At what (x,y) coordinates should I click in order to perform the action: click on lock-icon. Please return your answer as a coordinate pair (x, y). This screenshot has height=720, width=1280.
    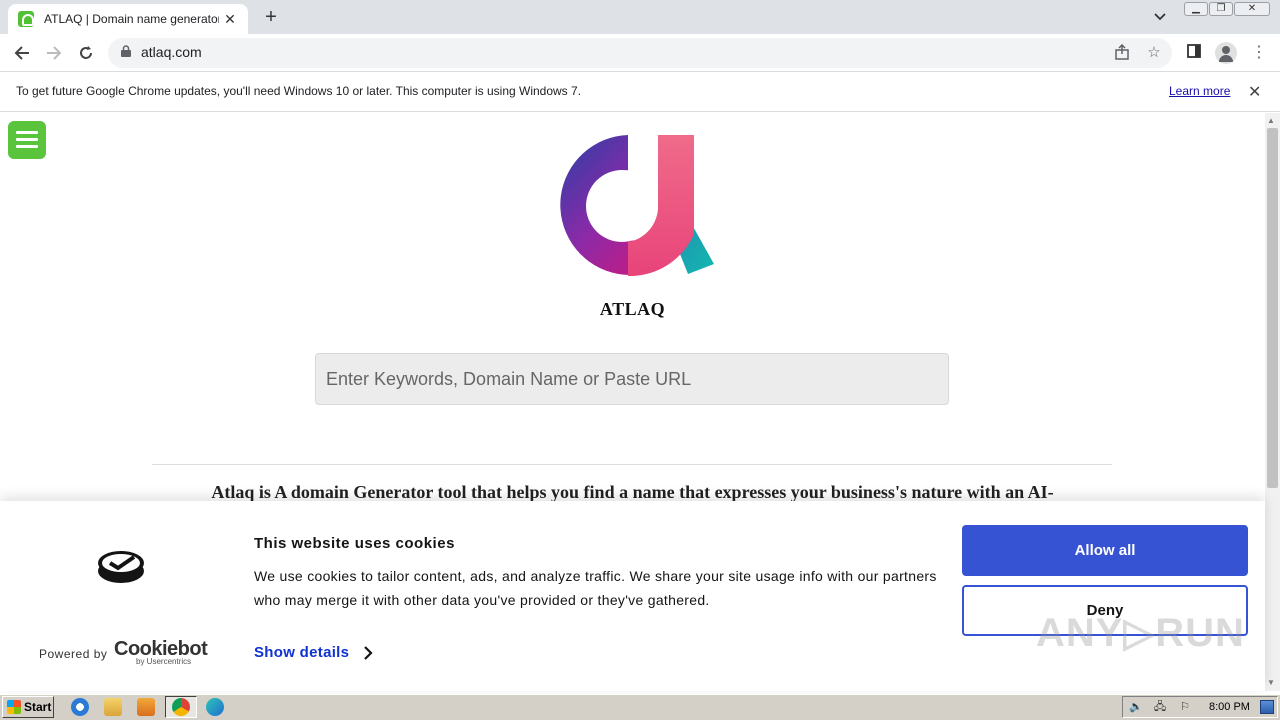
    Looking at the image, I should click on (126, 51).